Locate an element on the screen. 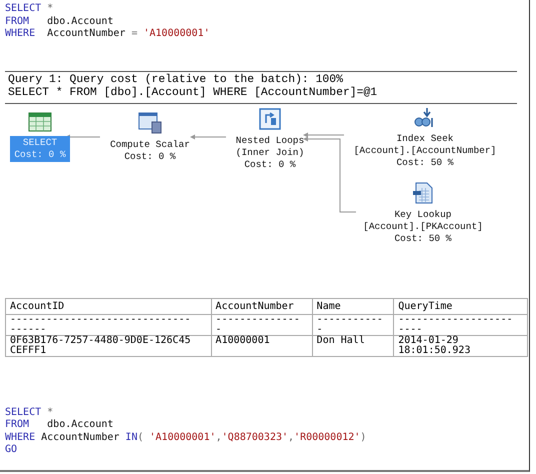  code-line: GO is located at coordinates (11, 450).